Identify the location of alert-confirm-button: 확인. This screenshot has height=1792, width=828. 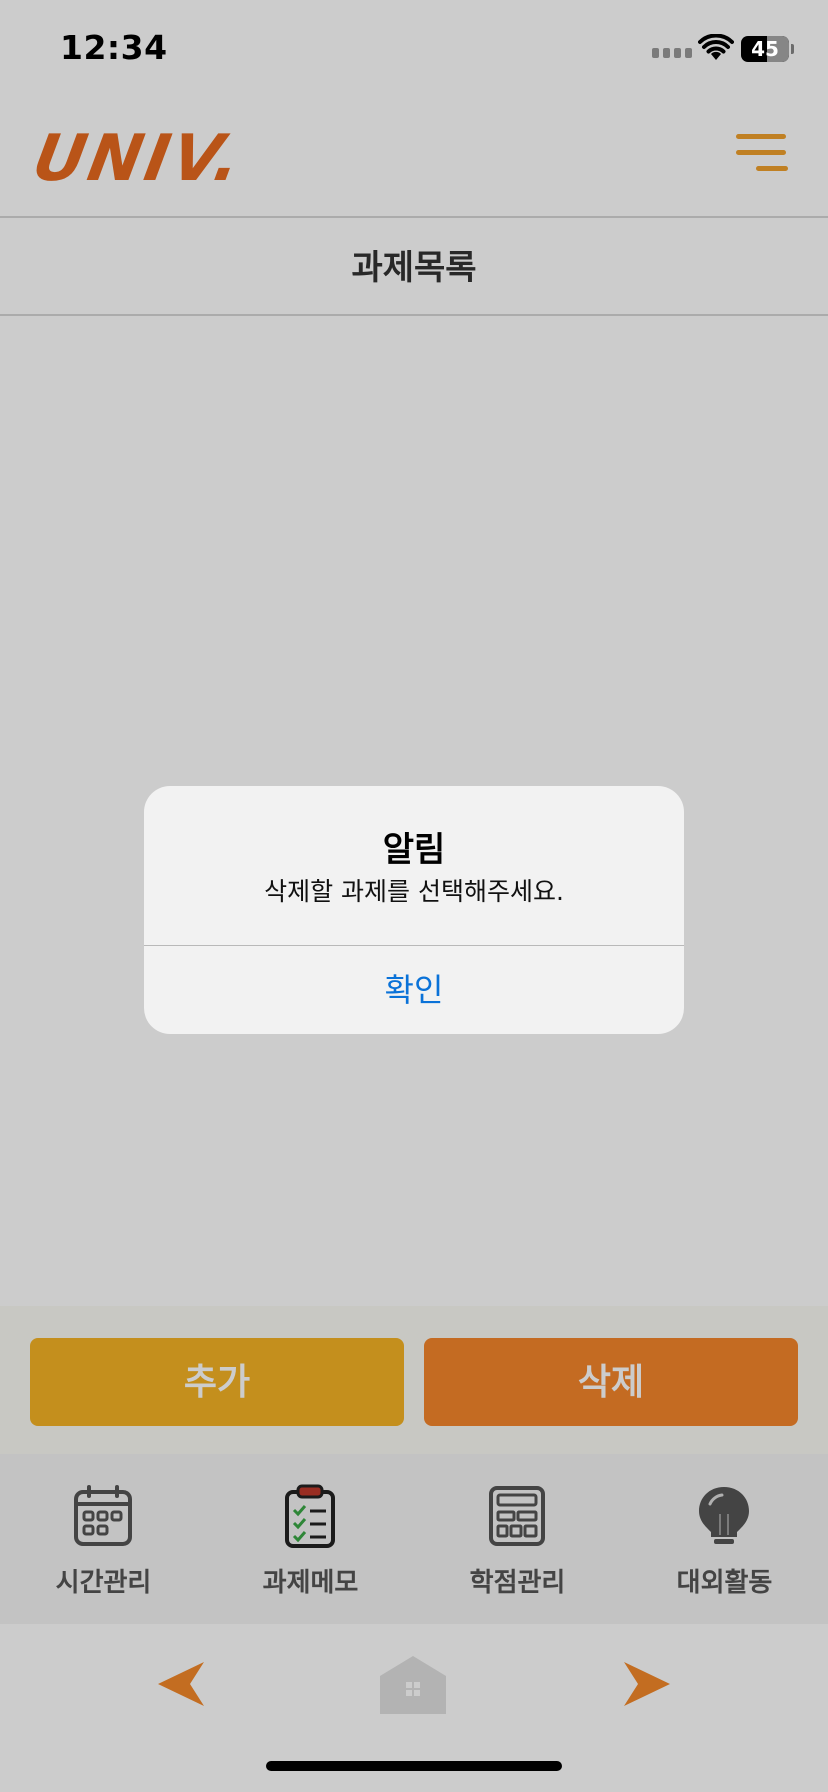
(414, 990).